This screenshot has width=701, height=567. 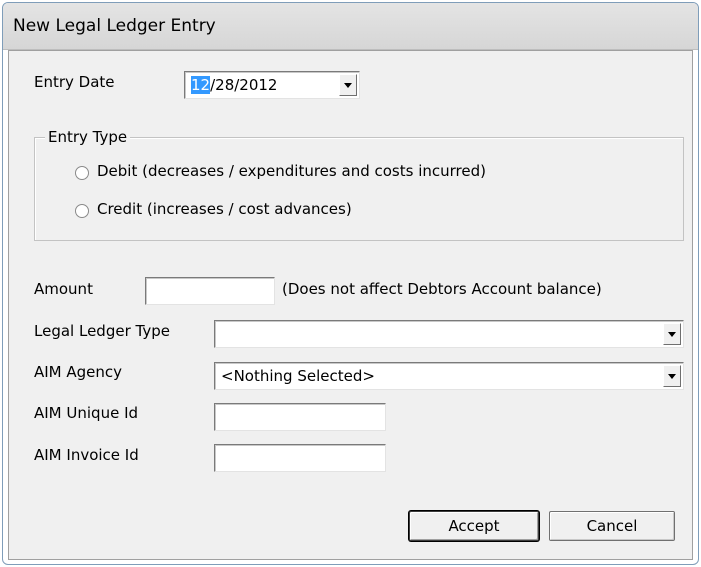 I want to click on aim-agency-select: <Nothing Selected>, so click(x=449, y=376).